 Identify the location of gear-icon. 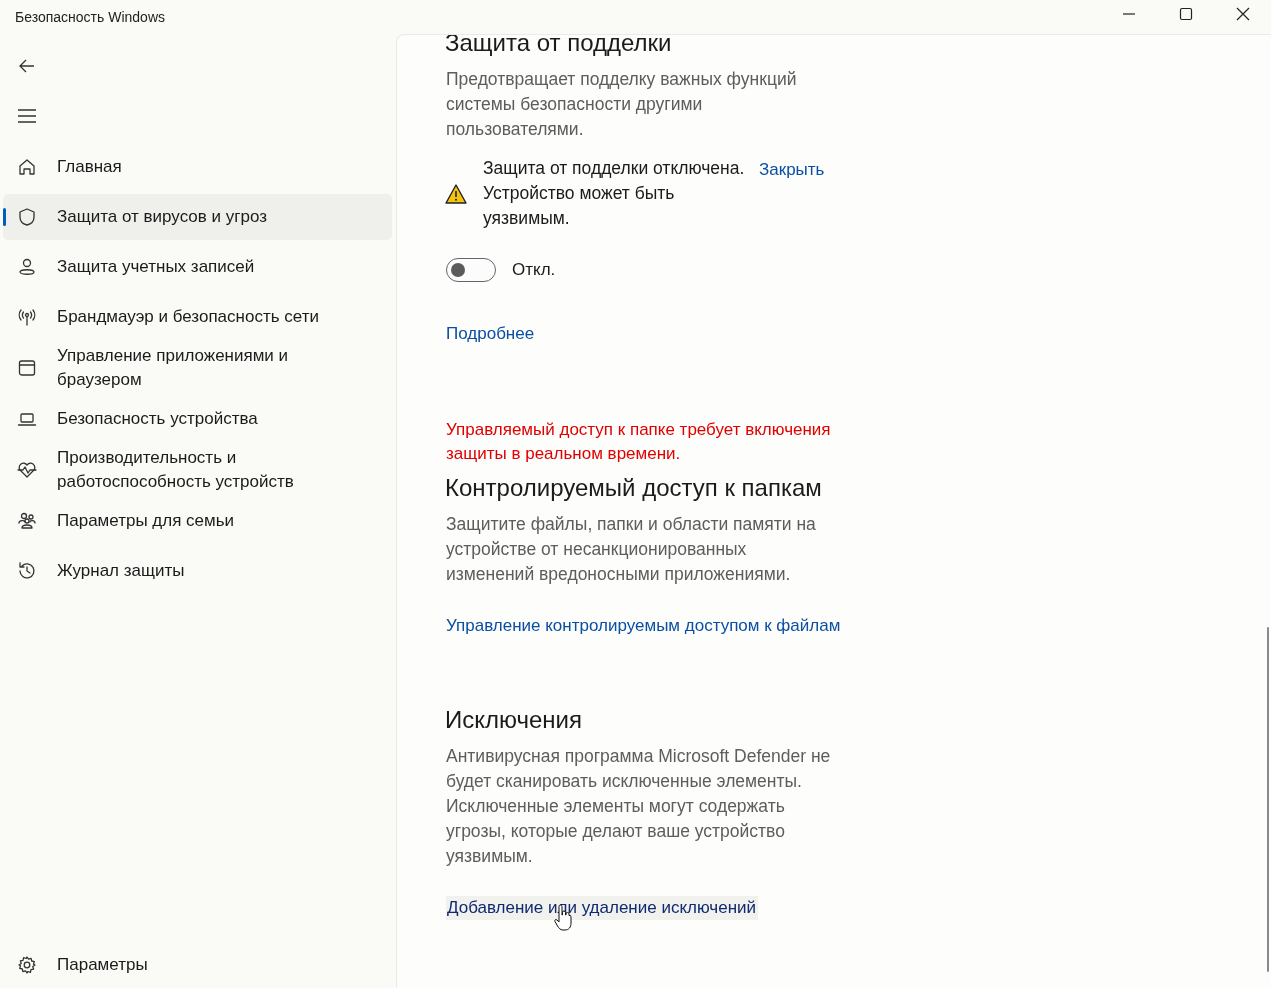
(27, 965).